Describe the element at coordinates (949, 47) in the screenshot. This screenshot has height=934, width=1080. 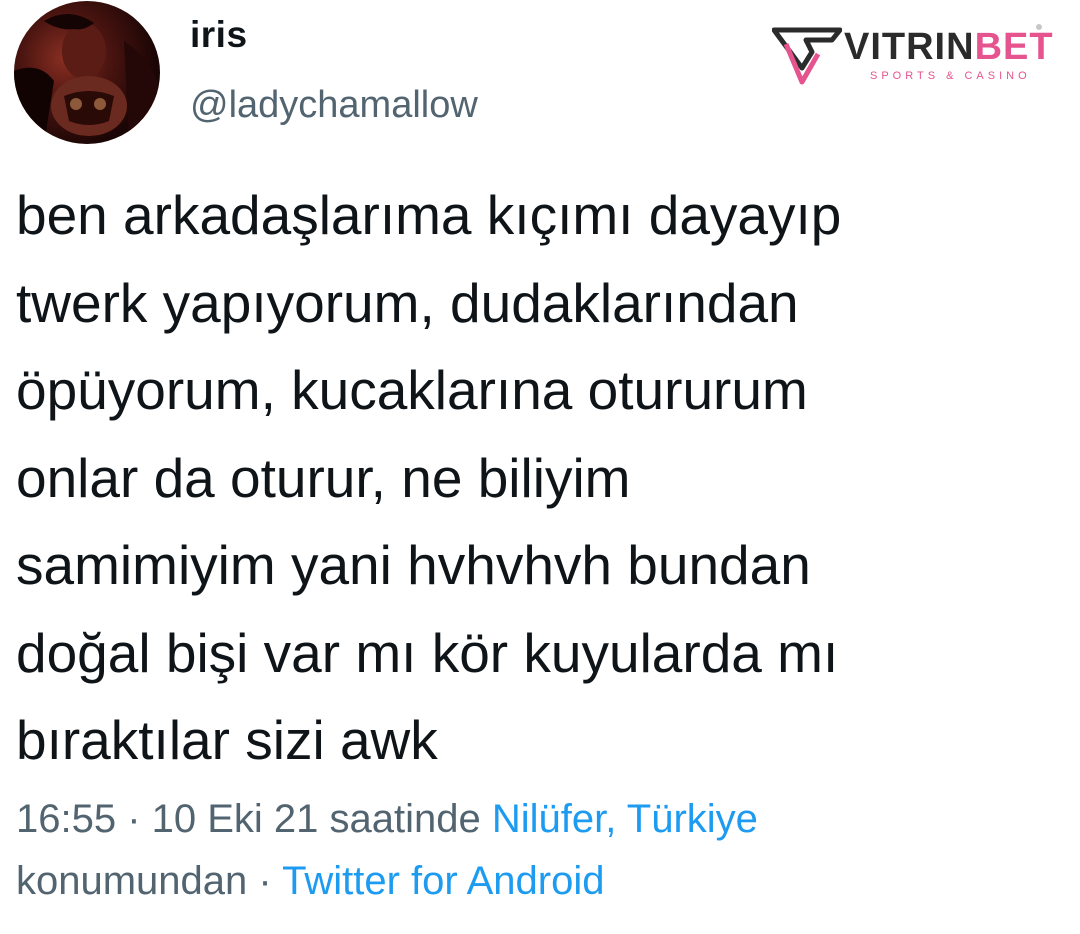
I see `watermark-wordmark: VITRINBET` at that location.